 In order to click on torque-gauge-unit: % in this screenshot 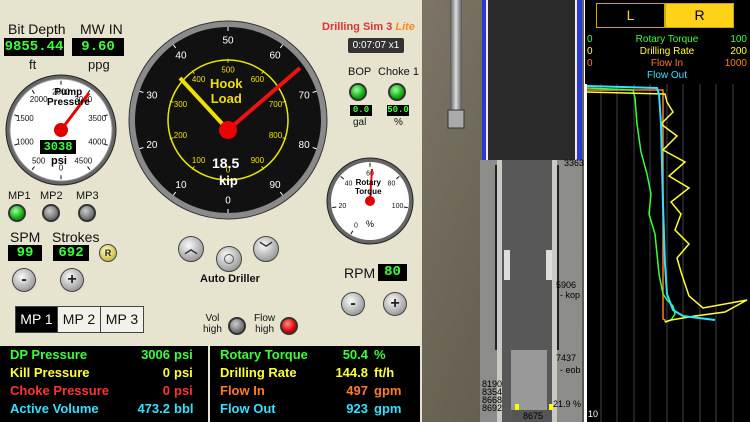, I will do `click(370, 224)`.